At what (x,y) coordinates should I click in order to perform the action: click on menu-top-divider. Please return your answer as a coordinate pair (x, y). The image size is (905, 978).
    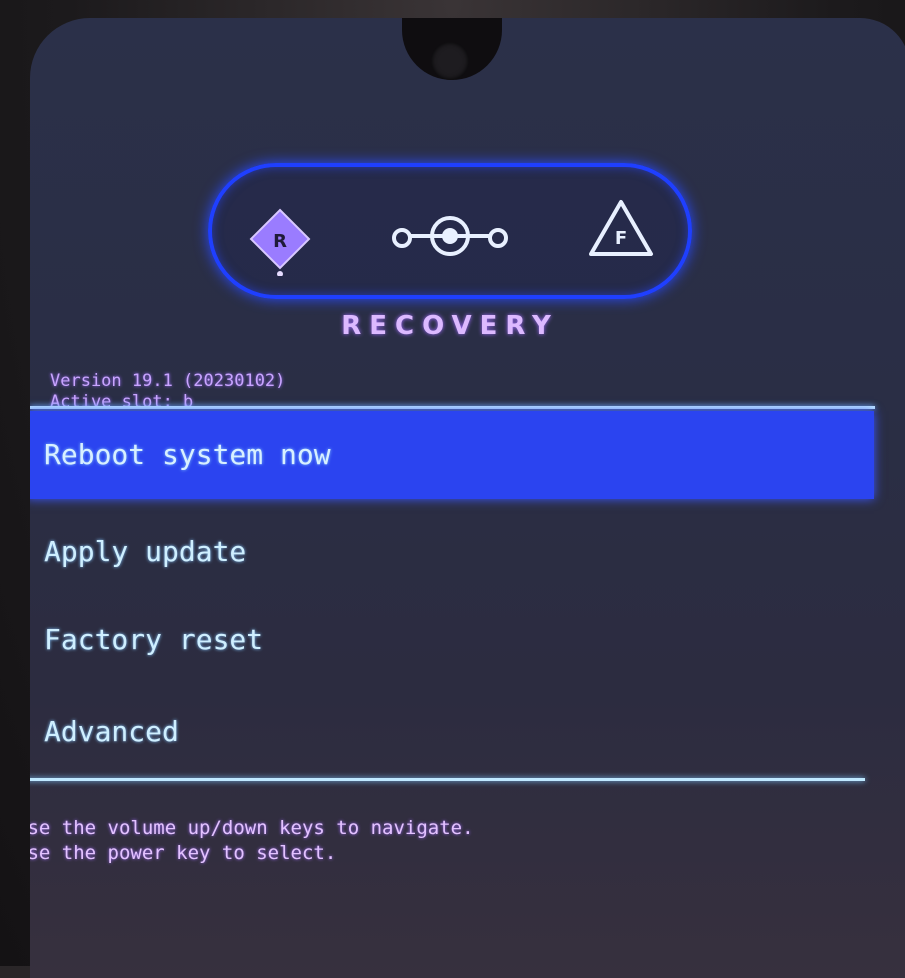
    Looking at the image, I should click on (452, 407).